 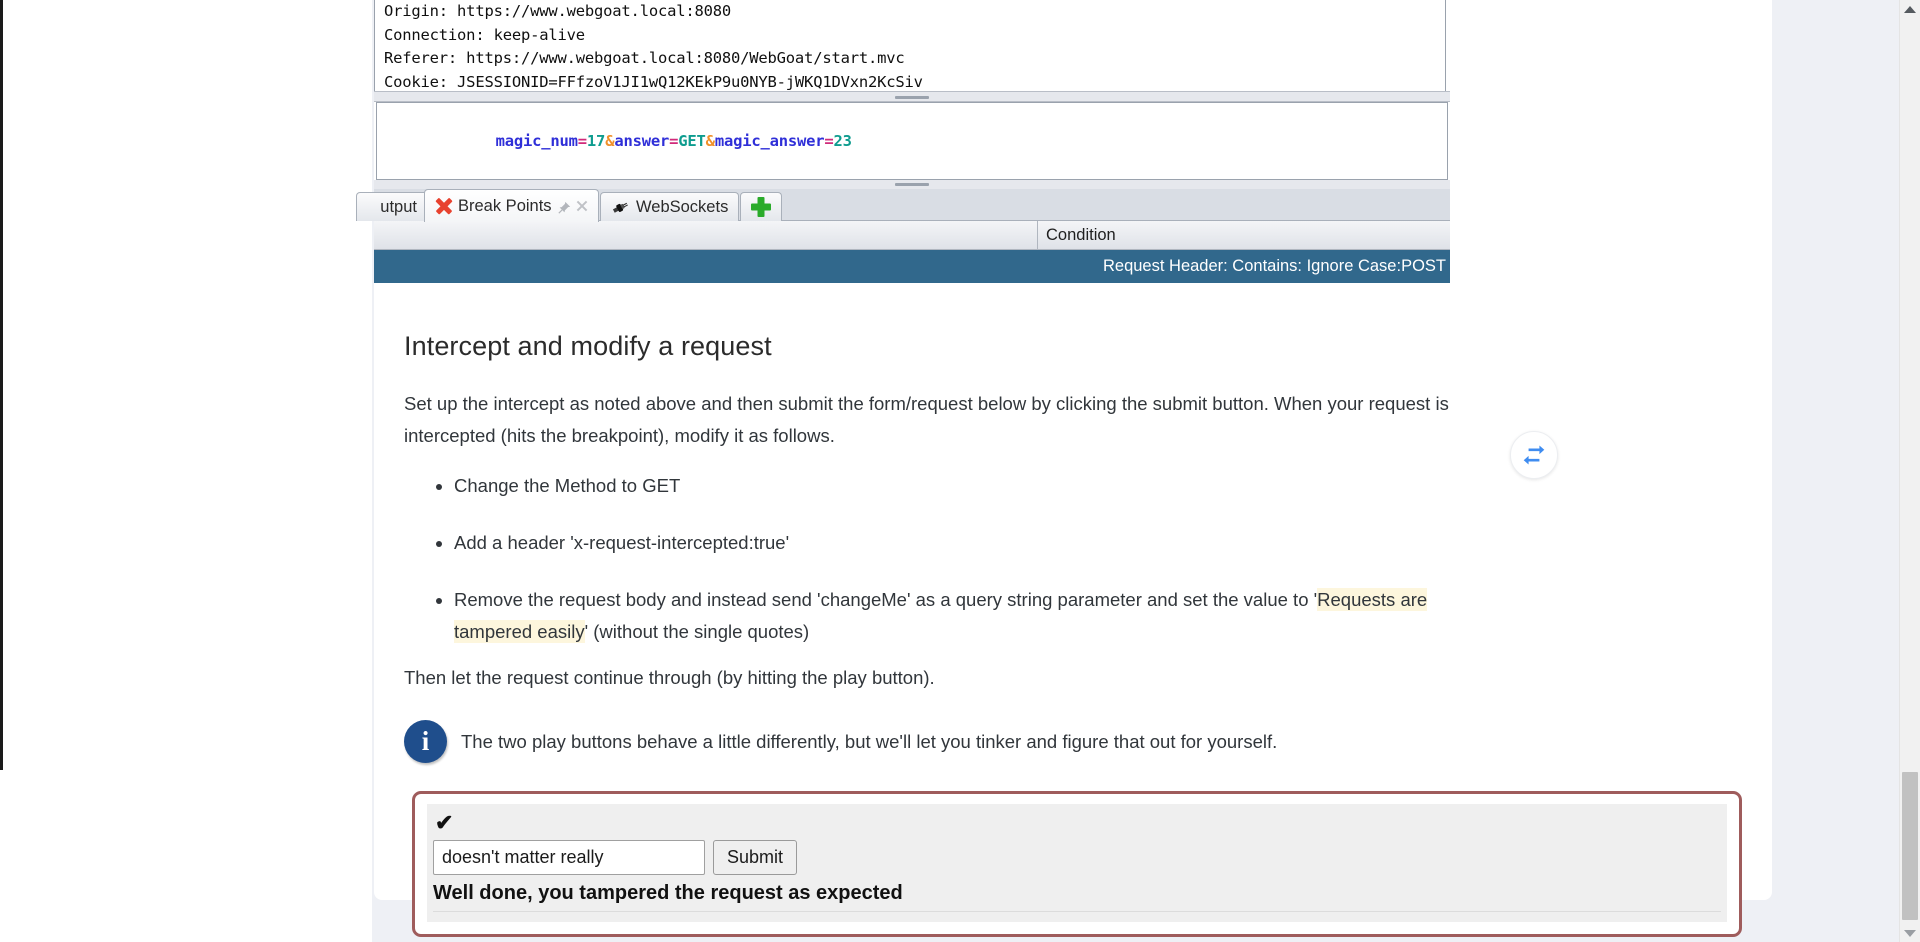 What do you see at coordinates (842, 141) in the screenshot?
I see `body-token-value: 23` at bounding box center [842, 141].